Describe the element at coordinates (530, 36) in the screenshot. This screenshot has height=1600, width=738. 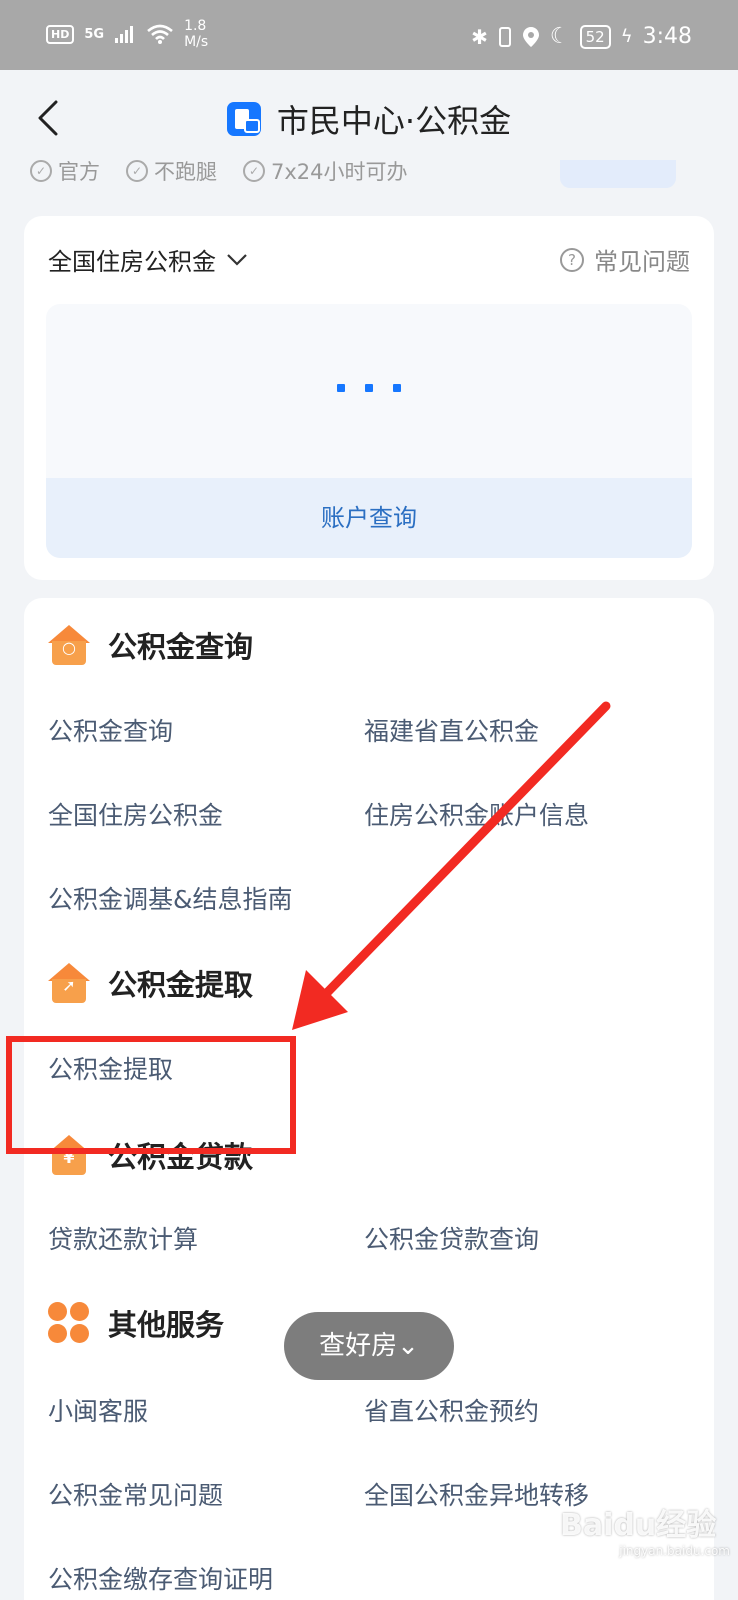
I see `location-icon` at that location.